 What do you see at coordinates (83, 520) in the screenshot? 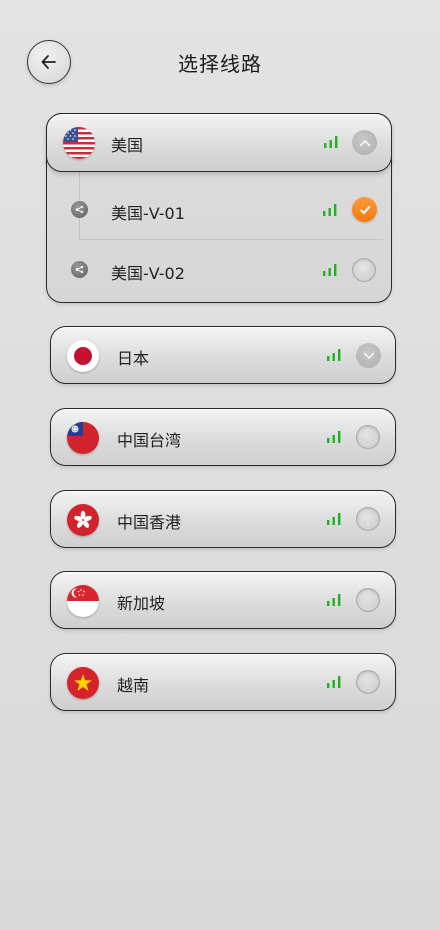
I see `hk-flag-icon` at bounding box center [83, 520].